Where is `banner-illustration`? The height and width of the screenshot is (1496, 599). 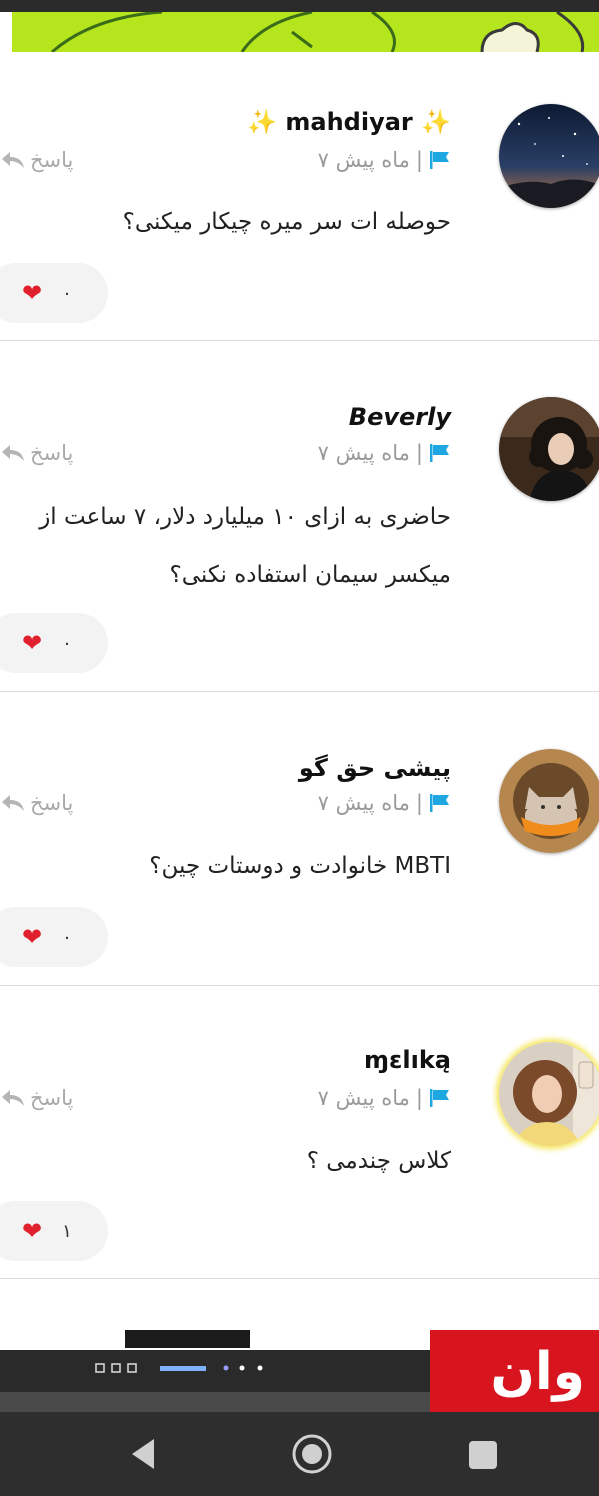 banner-illustration is located at coordinates (318, 32).